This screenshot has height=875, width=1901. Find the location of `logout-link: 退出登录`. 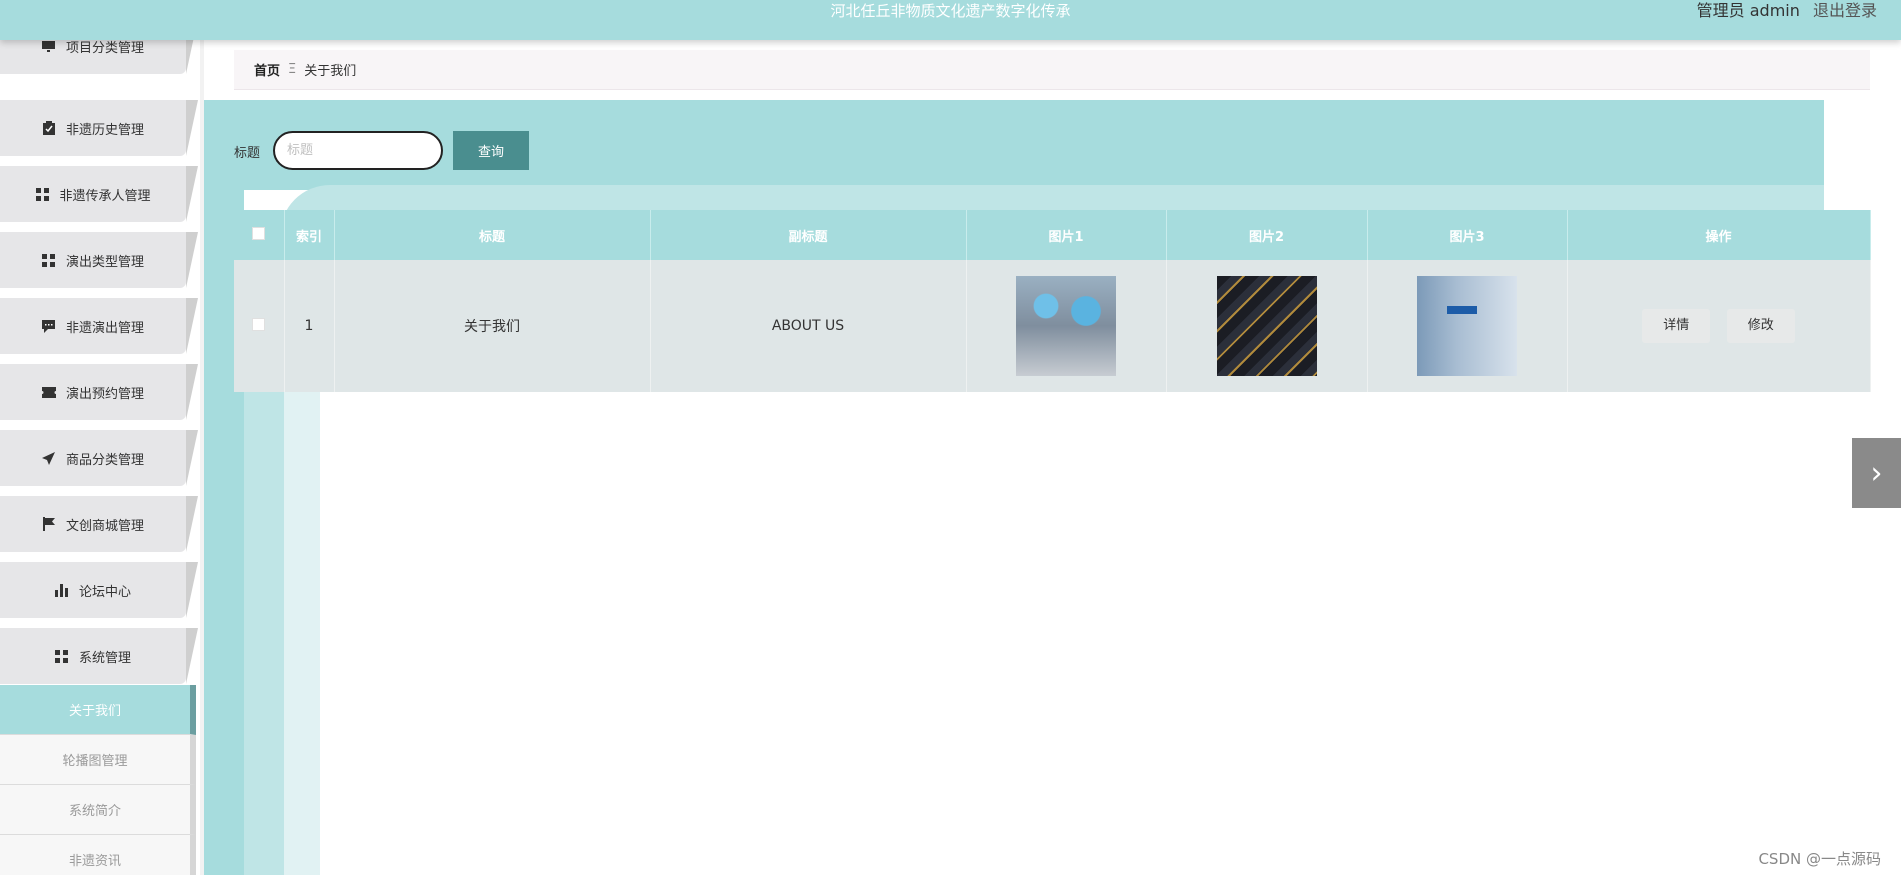

logout-link: 退出登录 is located at coordinates (1845, 10).